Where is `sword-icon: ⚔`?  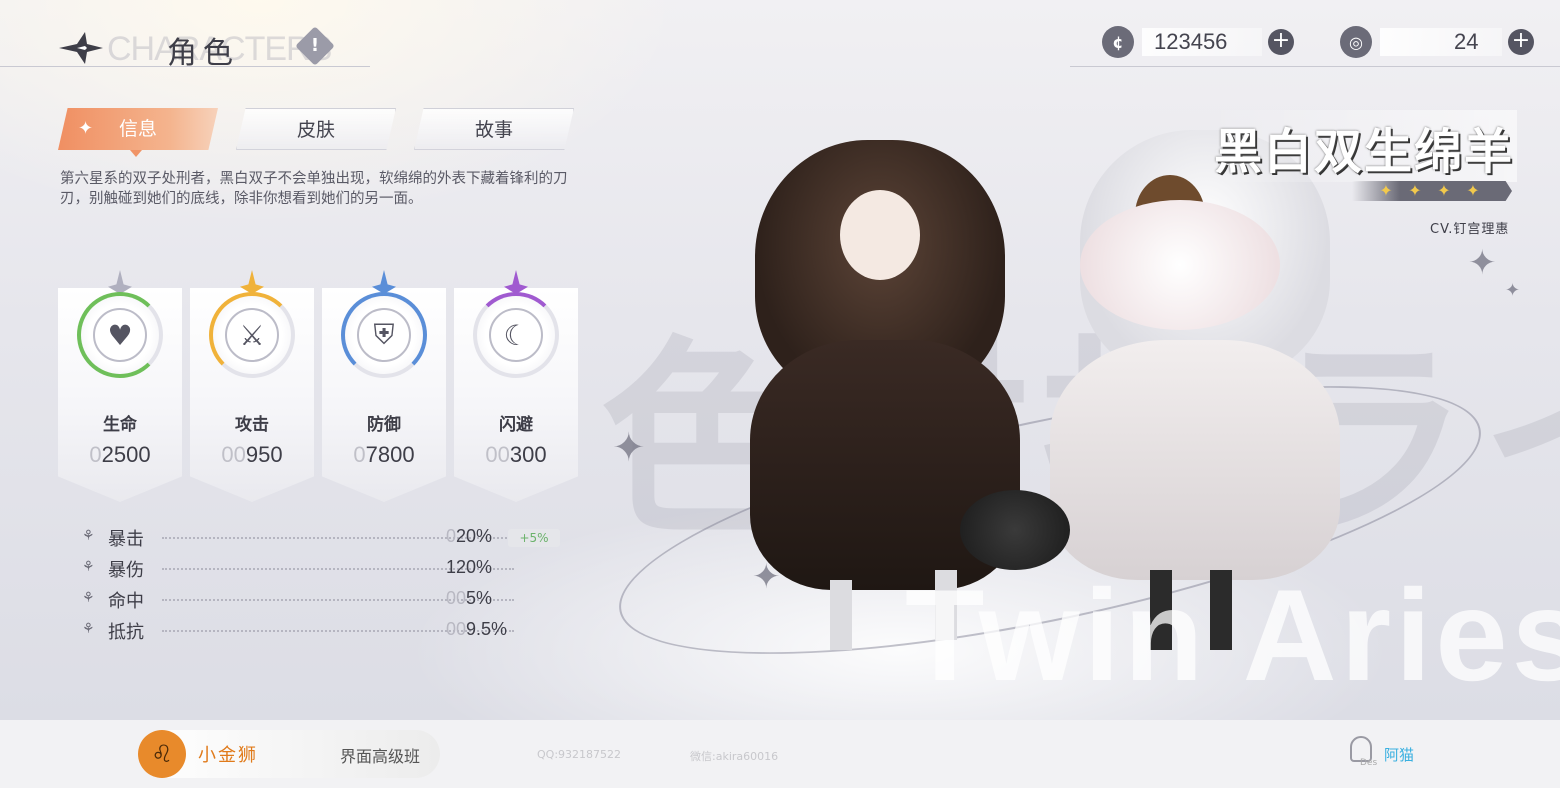 sword-icon: ⚔ is located at coordinates (252, 335).